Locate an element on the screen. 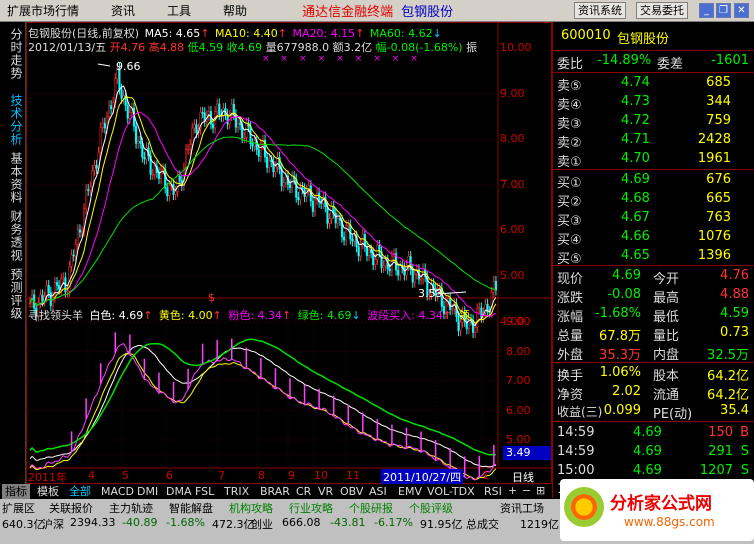 The width and height of the screenshot is (754, 544). signal-icon: $ is located at coordinates (211, 297).